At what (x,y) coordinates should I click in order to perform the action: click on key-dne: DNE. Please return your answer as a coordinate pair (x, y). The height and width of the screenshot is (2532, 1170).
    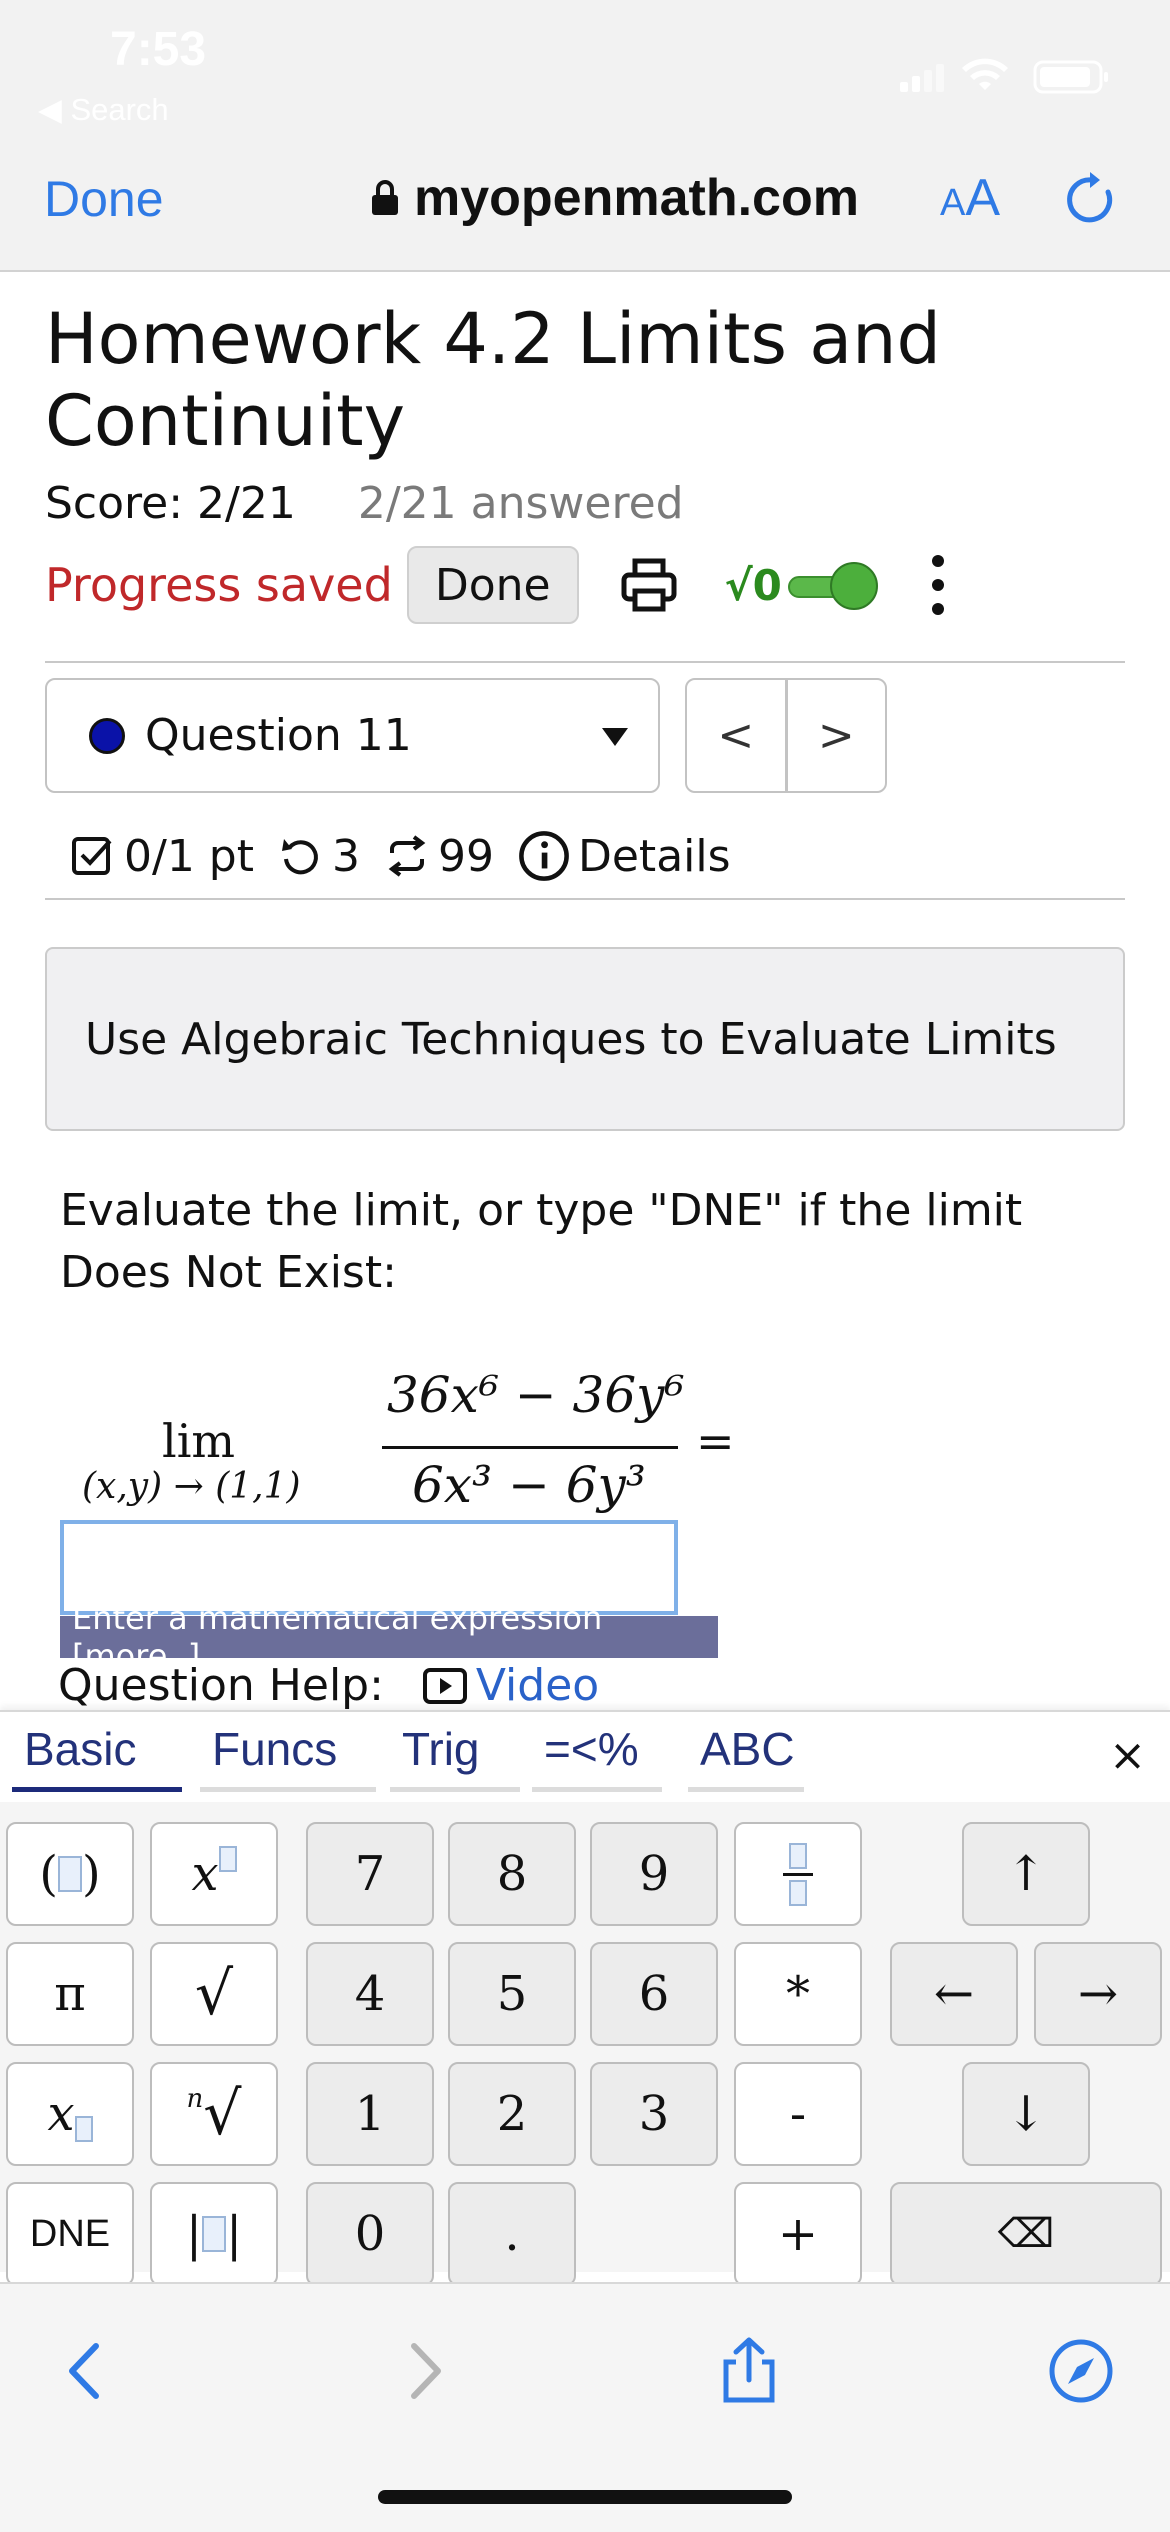
    Looking at the image, I should click on (70, 2234).